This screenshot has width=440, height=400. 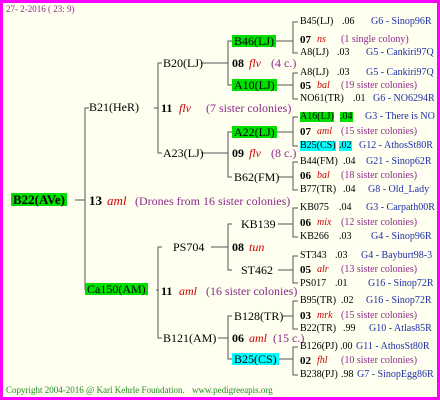 What do you see at coordinates (379, 175) in the screenshot?
I see `gen4-mid-note: (18 sister colonies)` at bounding box center [379, 175].